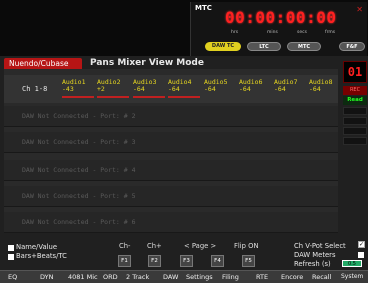 The image size is (368, 283). What do you see at coordinates (279, 34) in the screenshot?
I see `timecode-units: hrs mins secs frms` at bounding box center [279, 34].